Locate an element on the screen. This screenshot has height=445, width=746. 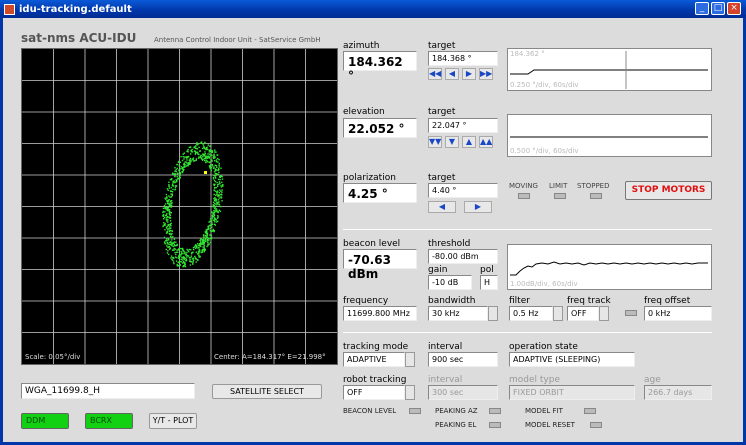
az-fast-right-button: ▶▶ is located at coordinates (486, 74).